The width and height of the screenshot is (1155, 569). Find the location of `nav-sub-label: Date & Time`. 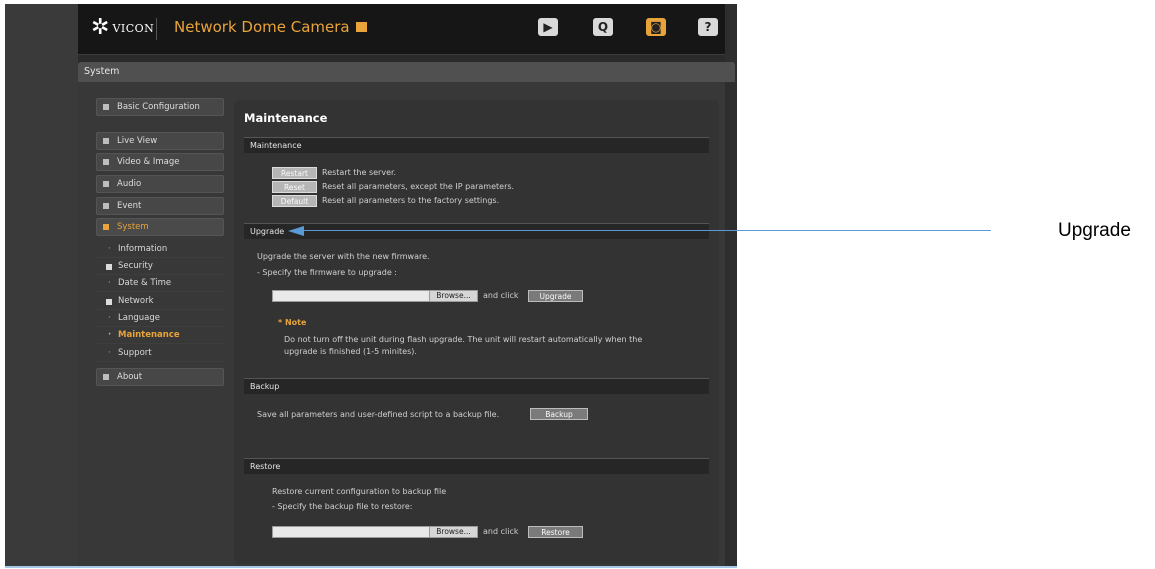

nav-sub-label: Date & Time is located at coordinates (145, 283).